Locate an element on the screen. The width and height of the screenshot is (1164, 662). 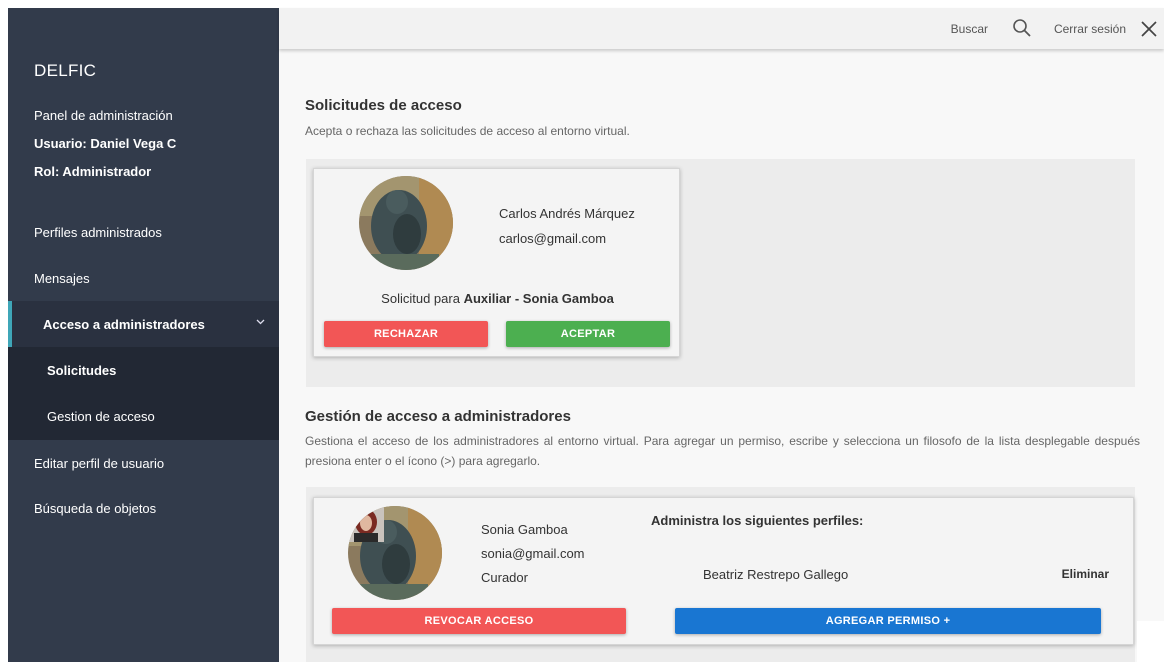
sidebar-item-solicitudes: Solicitudes is located at coordinates (143, 370).